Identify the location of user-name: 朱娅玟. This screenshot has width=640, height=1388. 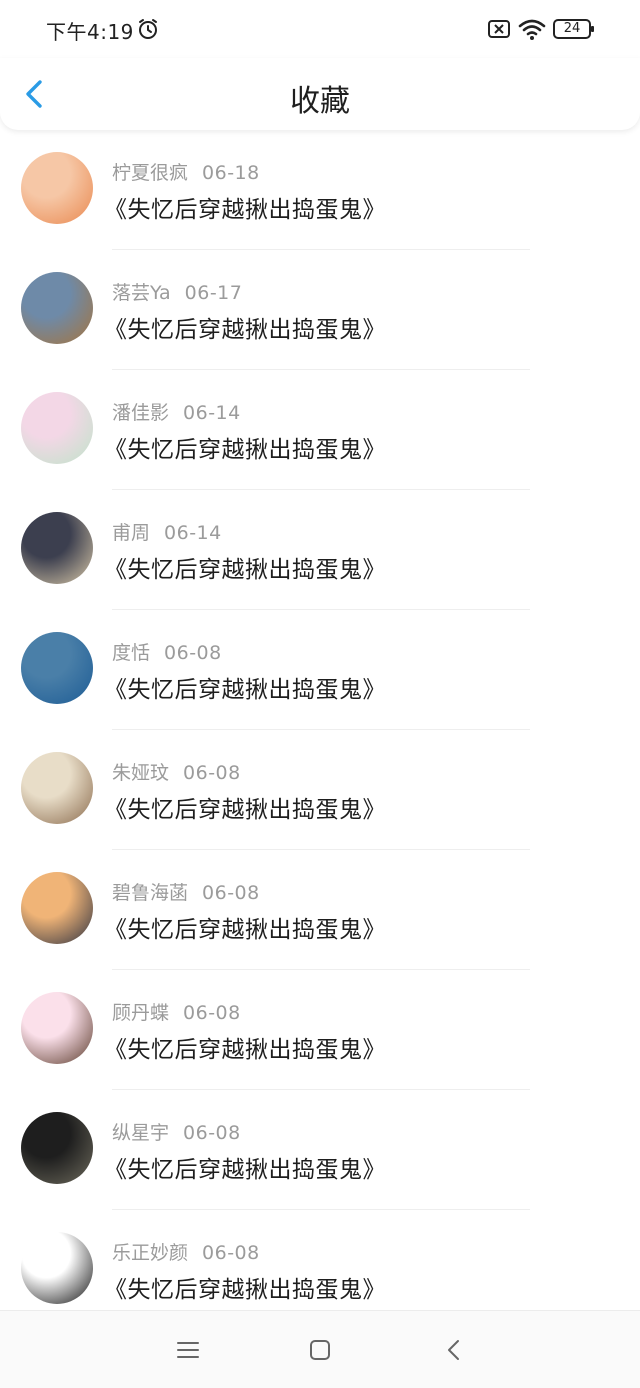
(141, 773).